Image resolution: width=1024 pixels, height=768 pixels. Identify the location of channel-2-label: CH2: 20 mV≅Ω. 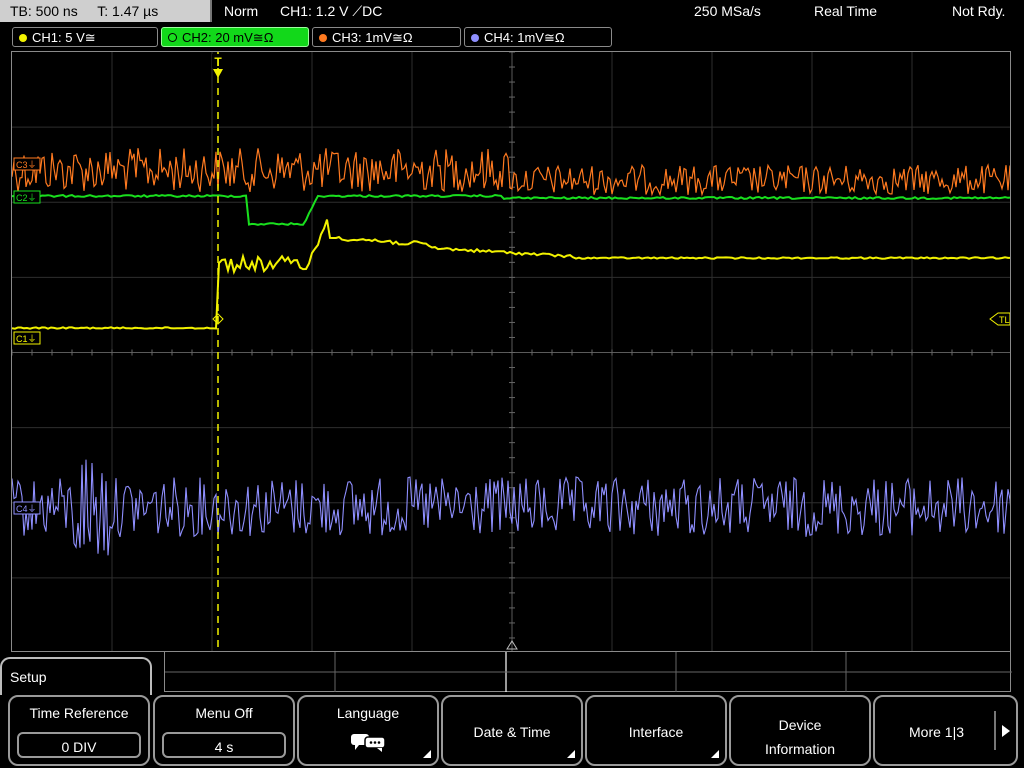
(228, 37).